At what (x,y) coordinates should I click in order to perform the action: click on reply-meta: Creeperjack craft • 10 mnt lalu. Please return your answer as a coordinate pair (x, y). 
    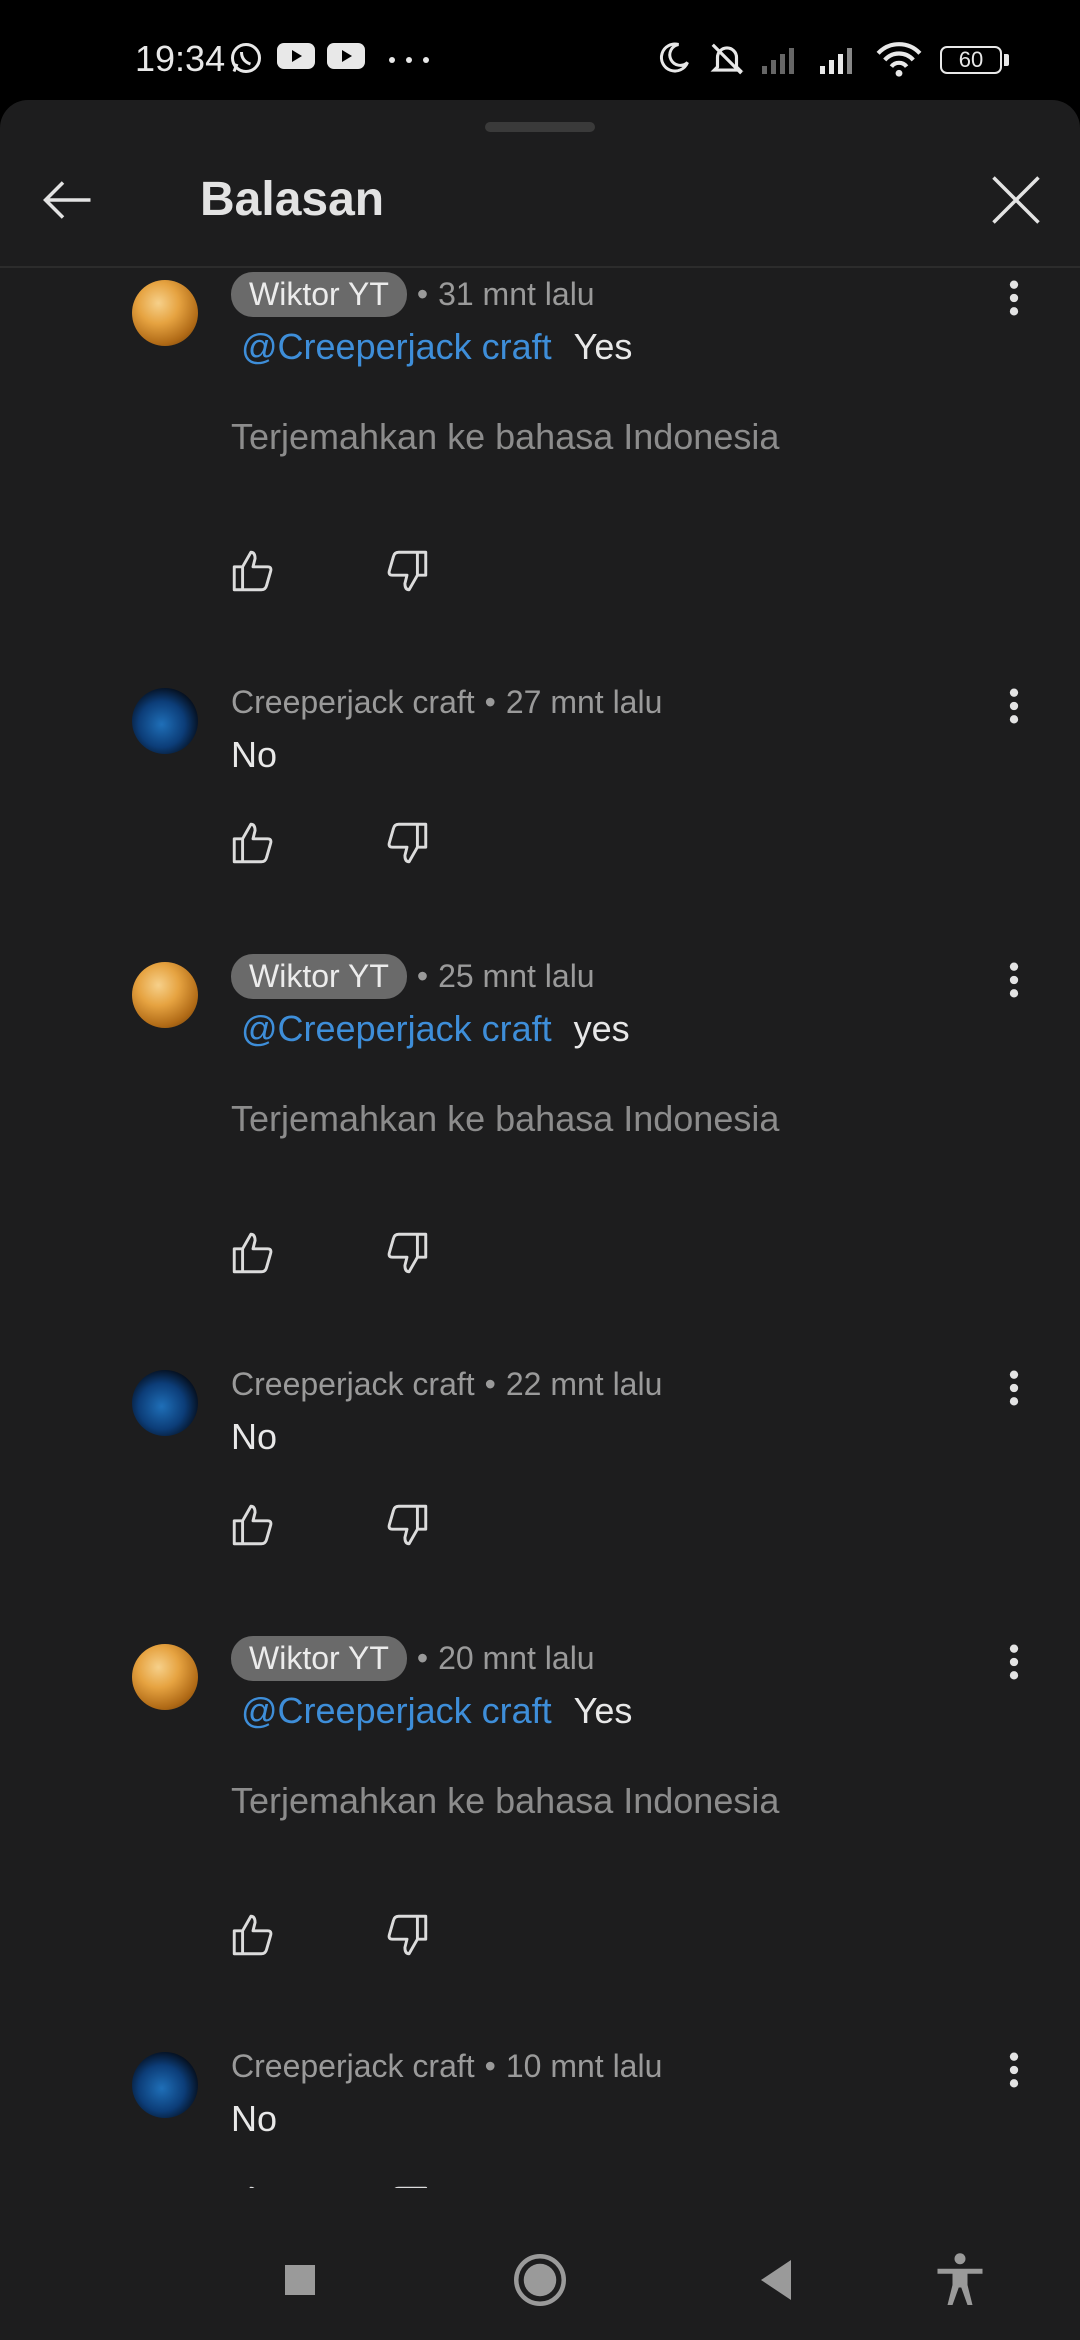
    Looking at the image, I should click on (446, 2066).